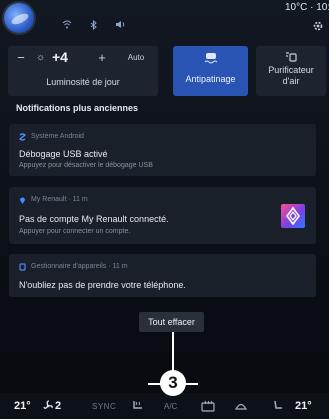 This screenshot has height=419, width=329. What do you see at coordinates (170, 406) in the screenshot?
I see `ac-button: A/C` at bounding box center [170, 406].